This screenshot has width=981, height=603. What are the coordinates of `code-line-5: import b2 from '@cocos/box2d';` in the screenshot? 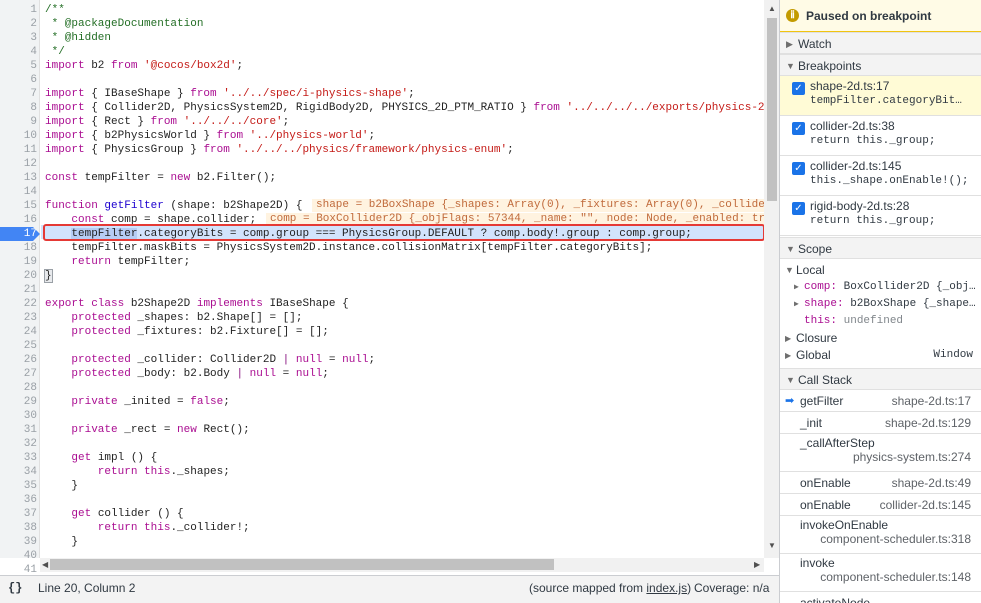 It's located at (144, 66).